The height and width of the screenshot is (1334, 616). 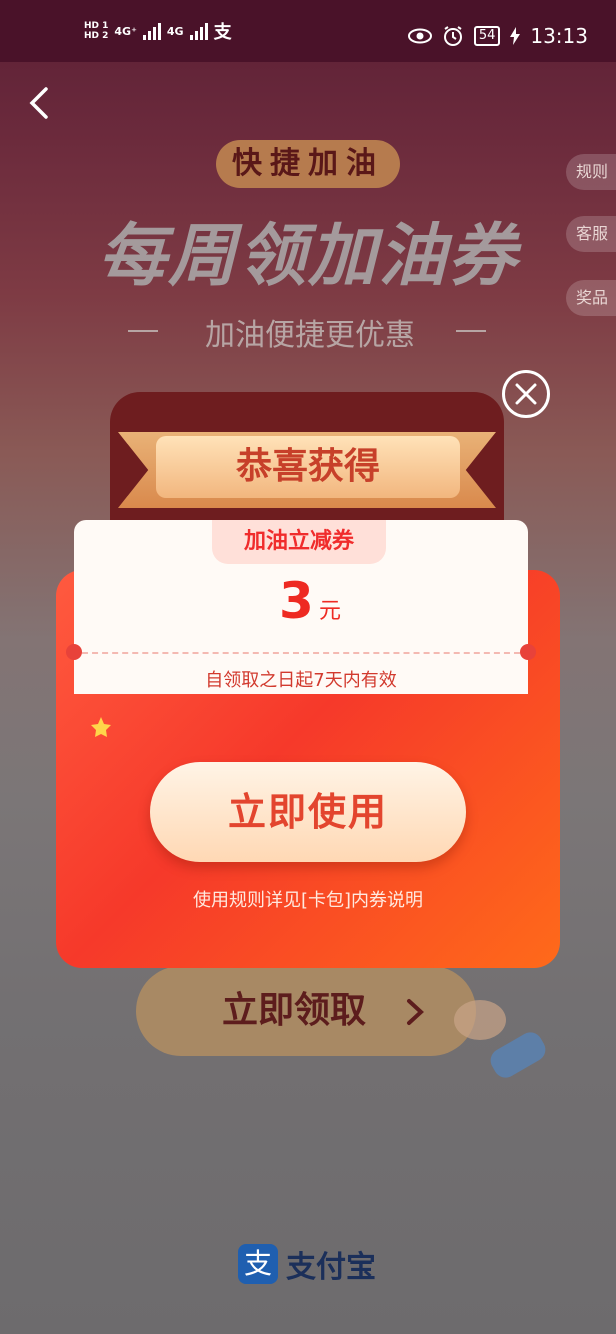 What do you see at coordinates (101, 727) in the screenshot?
I see `star-decoration-icon` at bounding box center [101, 727].